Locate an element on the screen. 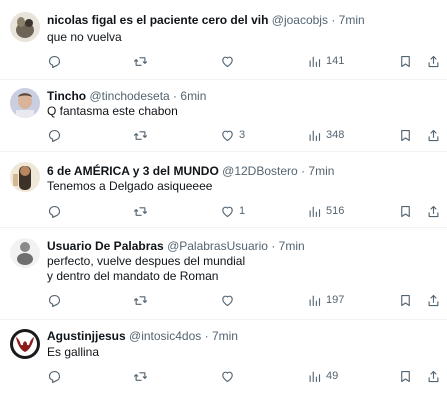 The width and height of the screenshot is (447, 400). tweet-text-line: perfecto, vuelve despues del mundial is located at coordinates (146, 261).